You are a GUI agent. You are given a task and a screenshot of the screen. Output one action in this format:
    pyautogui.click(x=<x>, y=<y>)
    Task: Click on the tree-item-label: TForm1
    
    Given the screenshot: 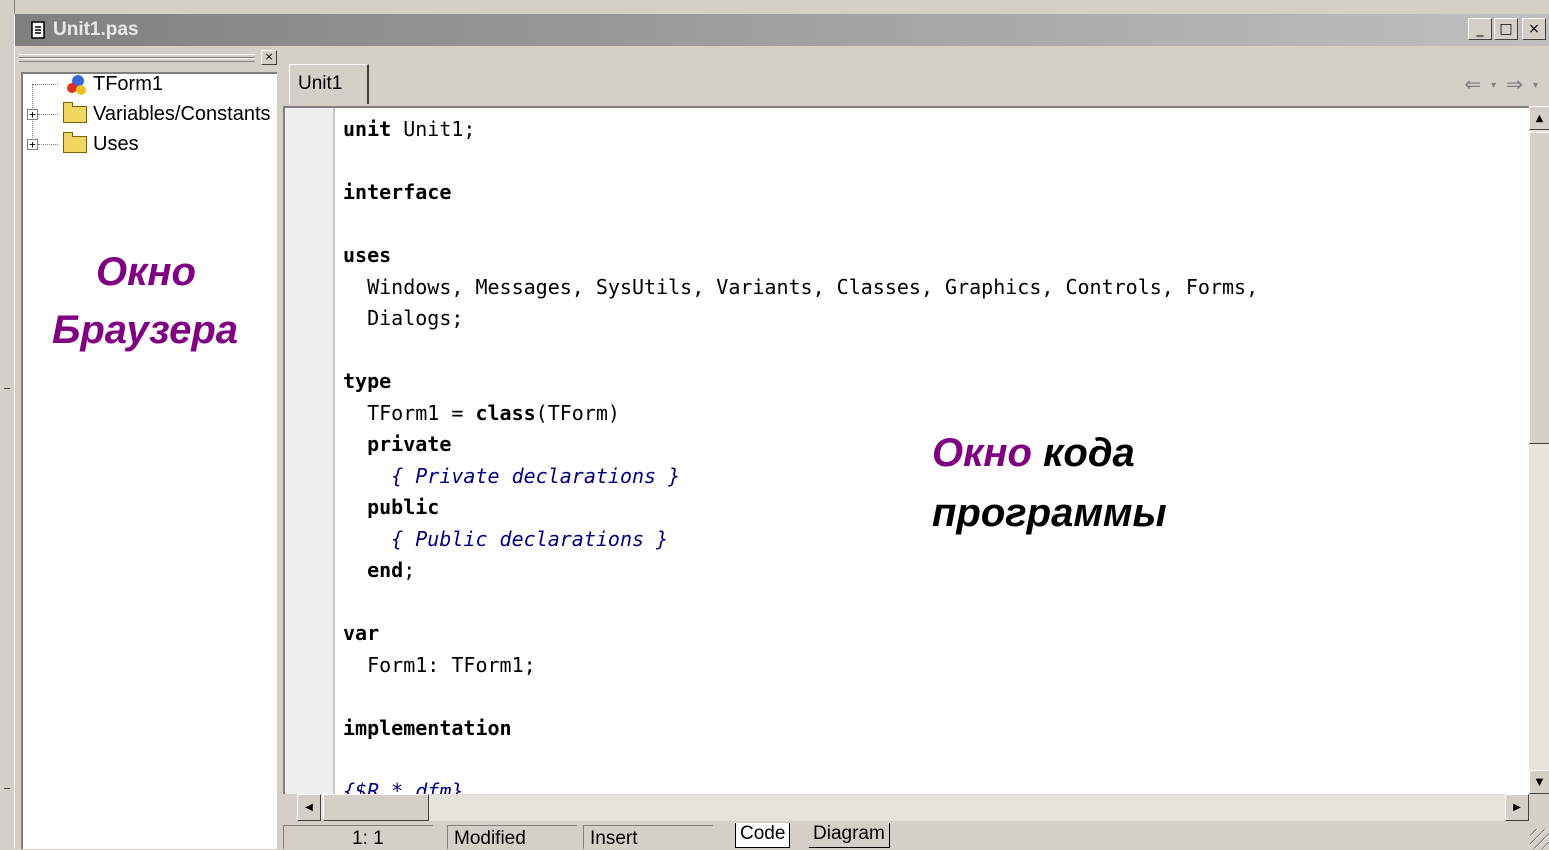 What is the action you would take?
    pyautogui.click(x=128, y=84)
    